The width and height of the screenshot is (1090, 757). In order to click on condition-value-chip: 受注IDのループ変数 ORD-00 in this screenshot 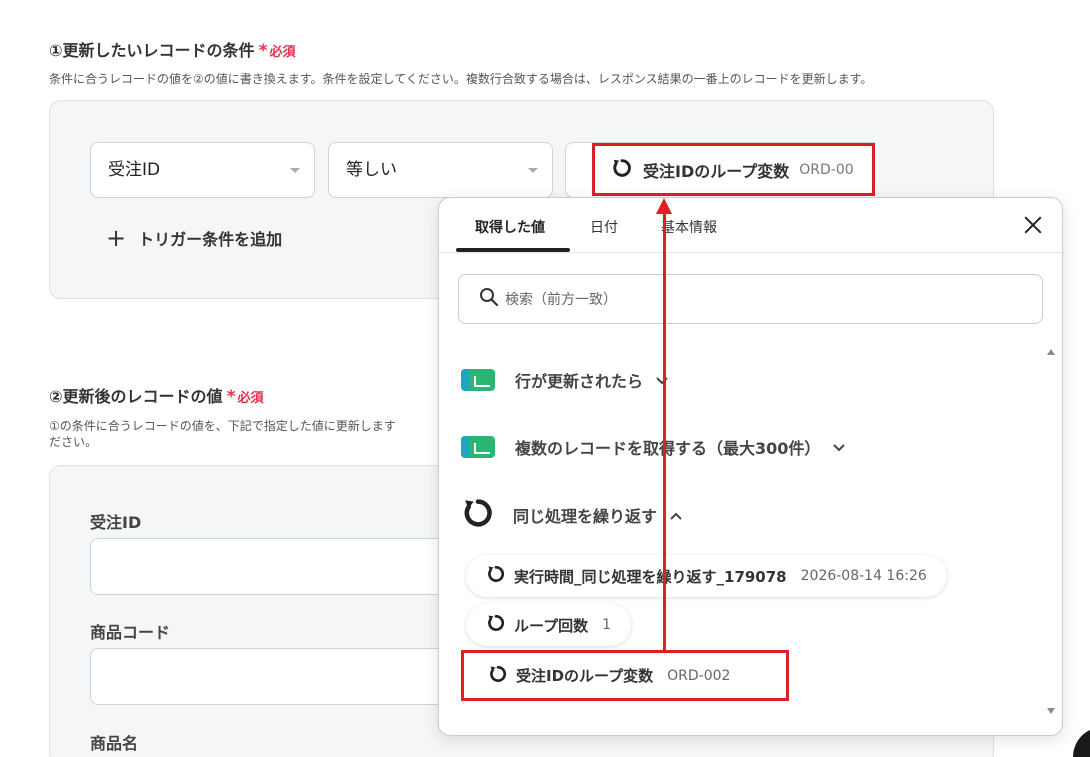, I will do `click(733, 169)`.